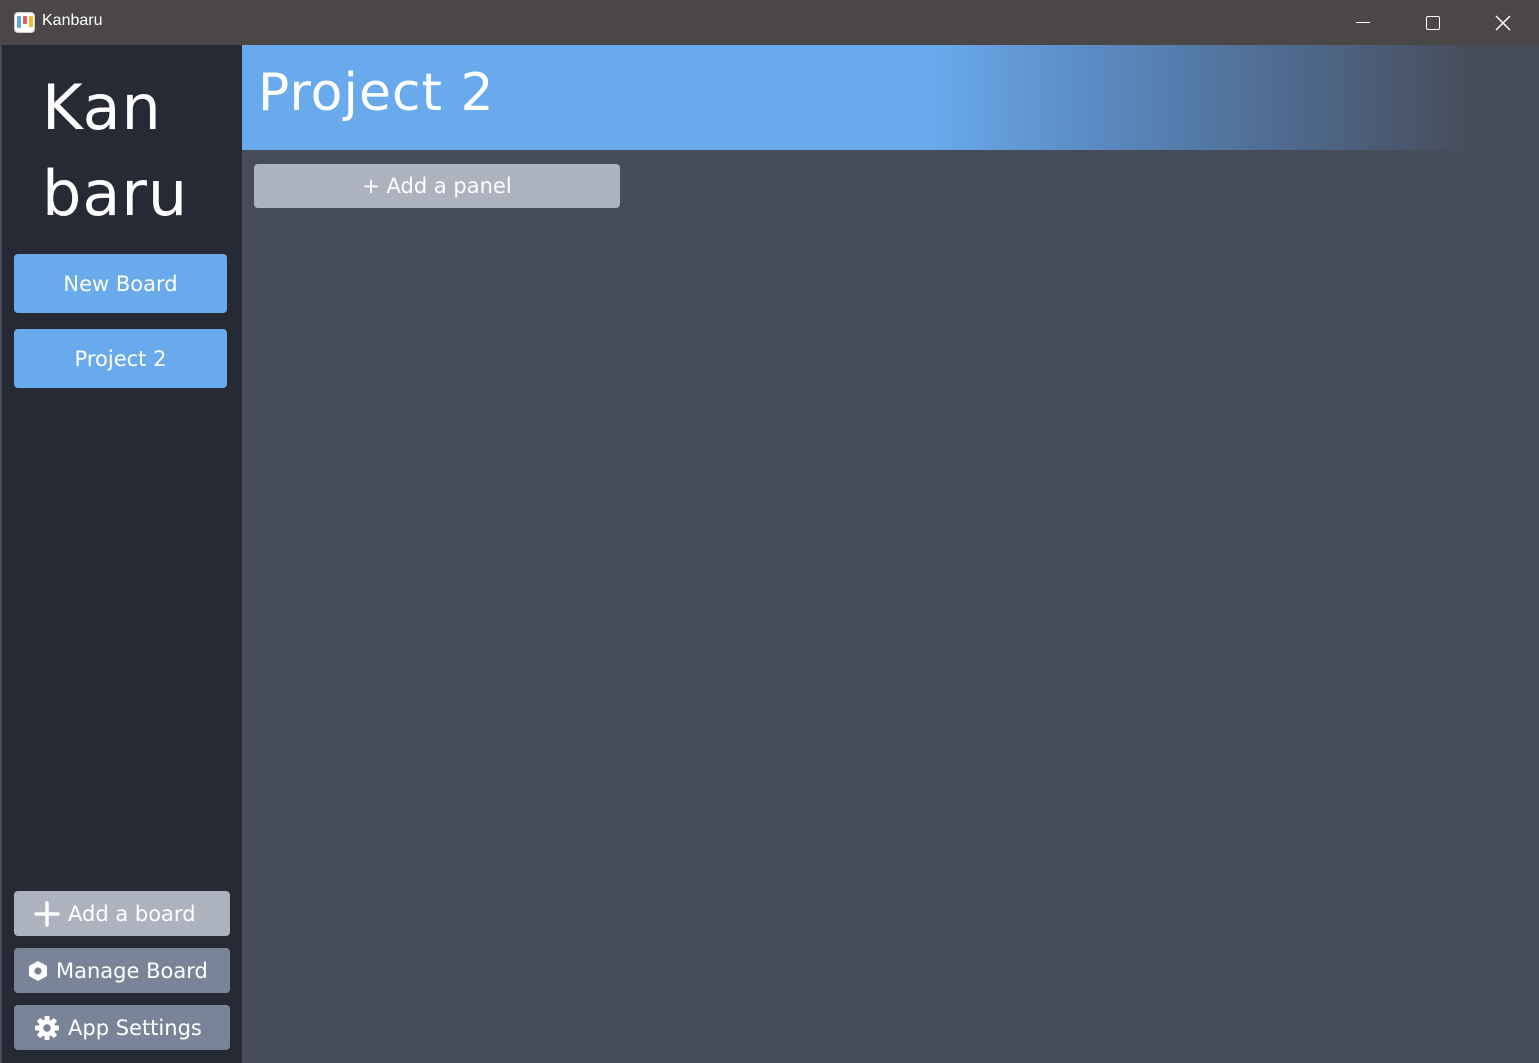  What do you see at coordinates (115, 193) in the screenshot?
I see `logo-line-2: baru` at bounding box center [115, 193].